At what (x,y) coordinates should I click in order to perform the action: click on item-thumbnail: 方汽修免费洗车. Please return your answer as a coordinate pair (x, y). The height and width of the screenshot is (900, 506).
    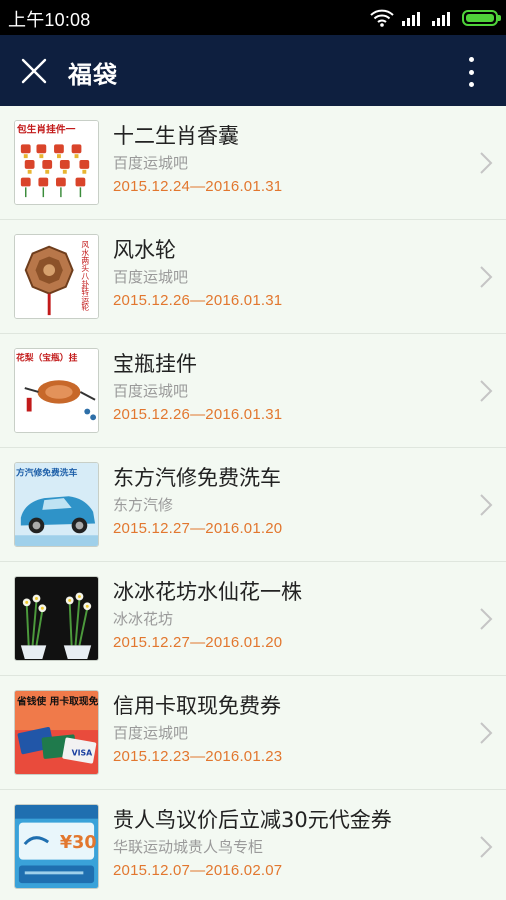
    Looking at the image, I should click on (56, 504).